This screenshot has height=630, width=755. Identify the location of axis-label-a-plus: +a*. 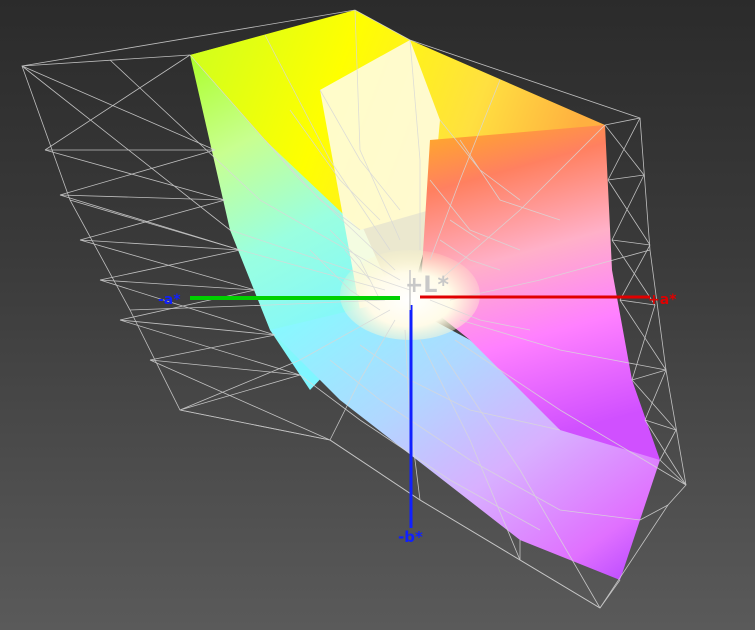
(662, 300).